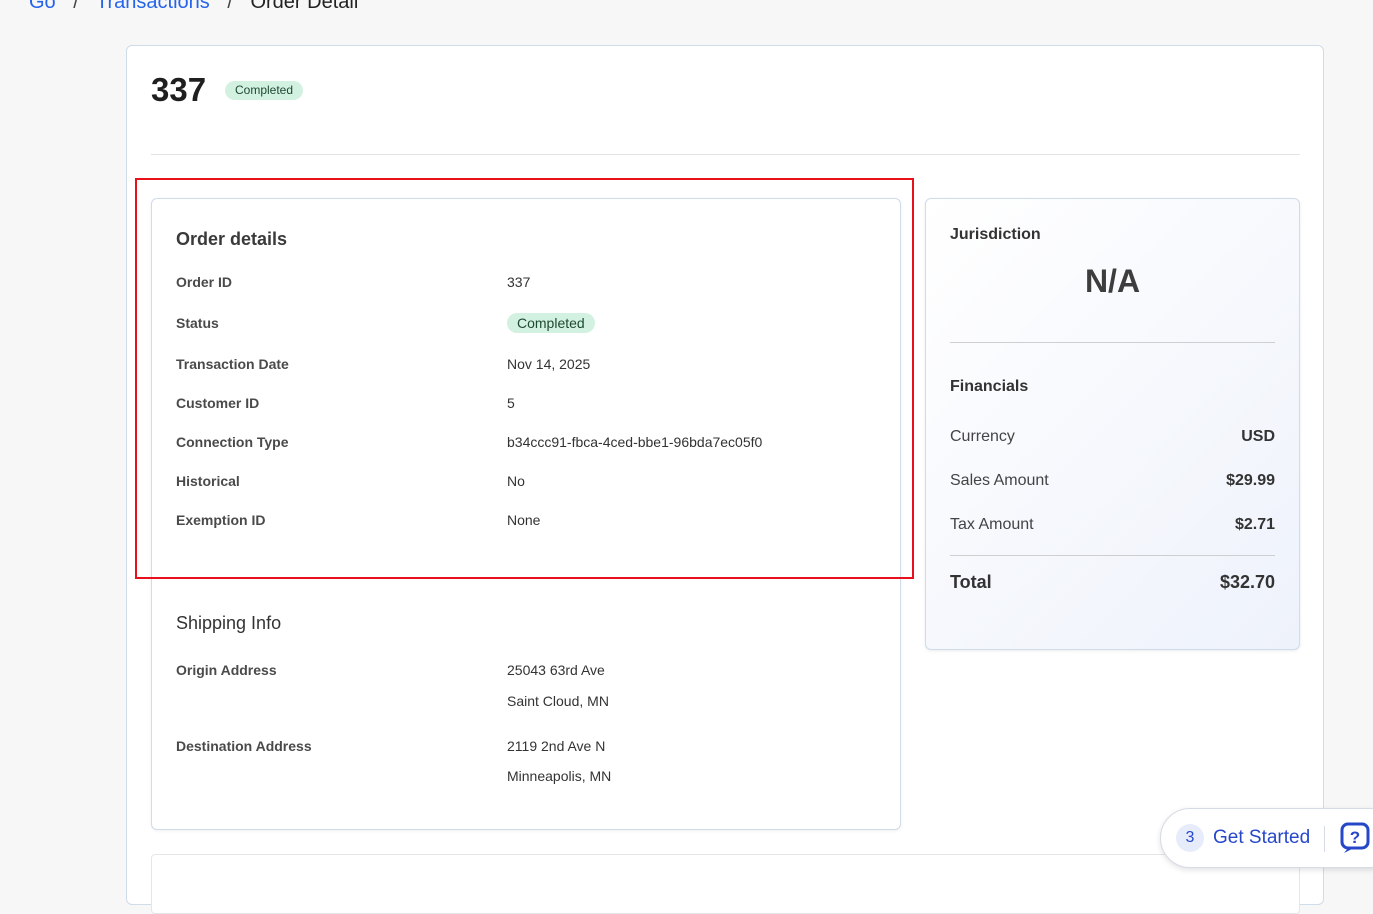 This screenshot has width=1373, height=914. Describe the element at coordinates (229, 623) in the screenshot. I see `shipping-info-title: Shipping Info` at that location.